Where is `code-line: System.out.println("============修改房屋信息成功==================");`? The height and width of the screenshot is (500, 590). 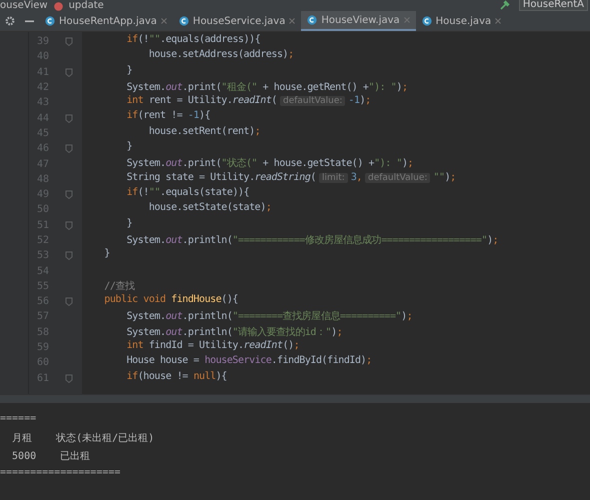 code-line: System.out.println("============修改房屋信息成功=================="); is located at coordinates (313, 241).